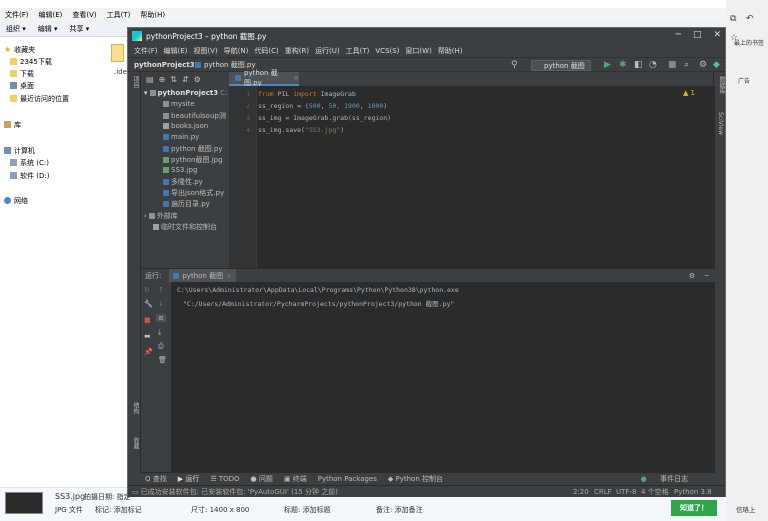  What do you see at coordinates (118, 510) in the screenshot?
I see `detail-tags: 标记: 添加标记` at bounding box center [118, 510].